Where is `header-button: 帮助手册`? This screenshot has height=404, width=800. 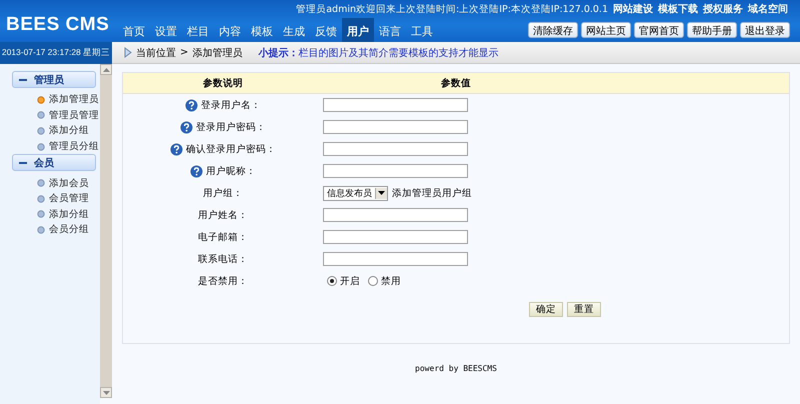 header-button: 帮助手册 is located at coordinates (712, 30).